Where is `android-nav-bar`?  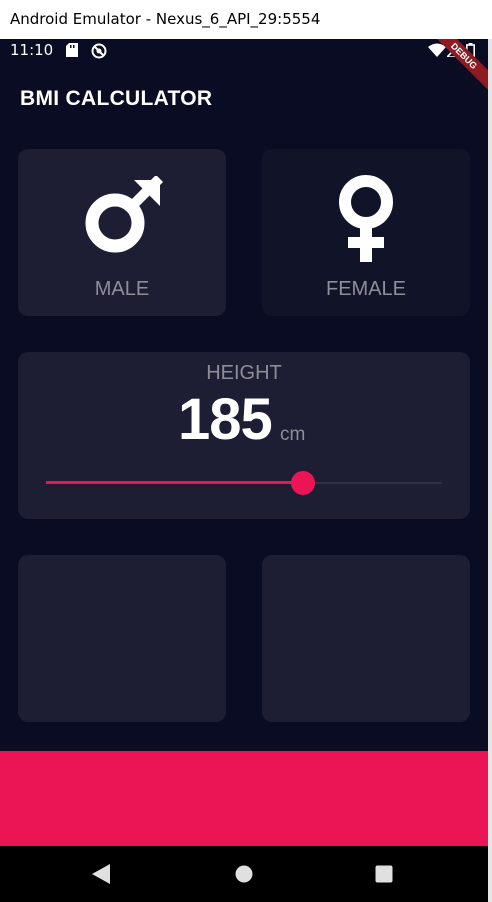
android-nav-bar is located at coordinates (244, 874).